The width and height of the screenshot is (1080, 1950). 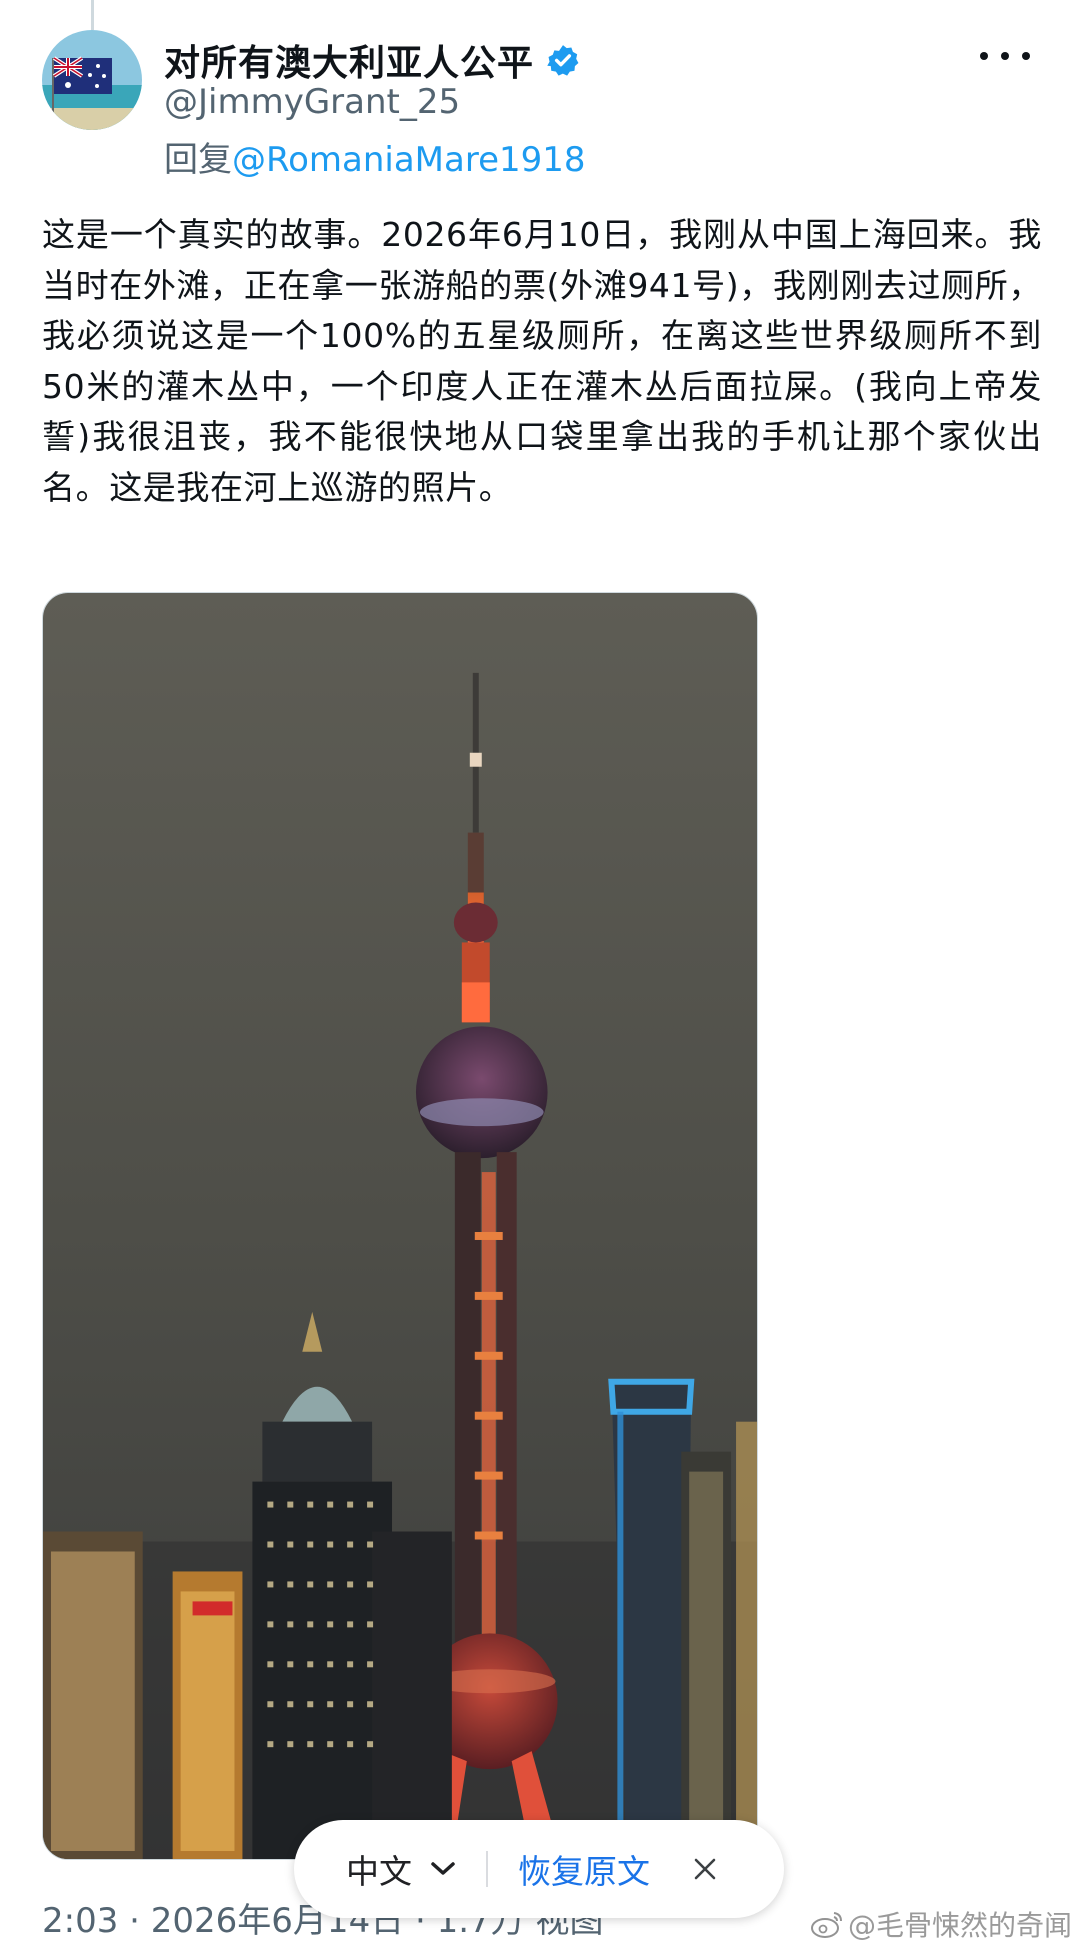 I want to click on watermark: @毛骨悚然的奇闻, so click(x=941, y=1924).